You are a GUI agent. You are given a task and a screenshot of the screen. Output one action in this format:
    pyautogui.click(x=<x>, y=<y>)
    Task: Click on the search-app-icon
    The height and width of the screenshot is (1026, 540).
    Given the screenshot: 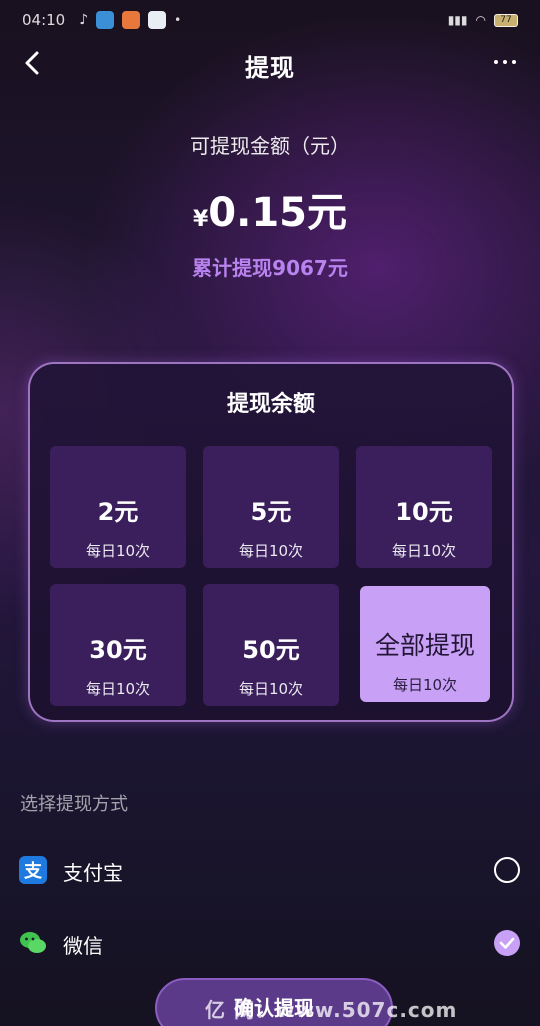 What is the action you would take?
    pyautogui.click(x=157, y=20)
    